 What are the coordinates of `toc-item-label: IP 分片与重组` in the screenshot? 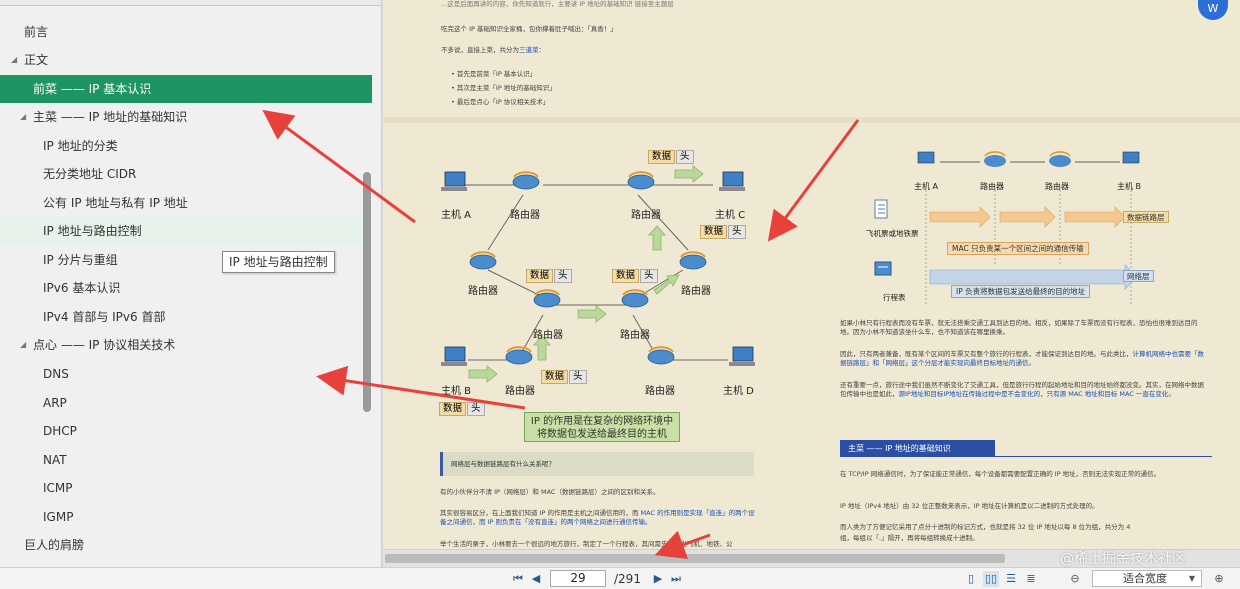 It's located at (80, 260).